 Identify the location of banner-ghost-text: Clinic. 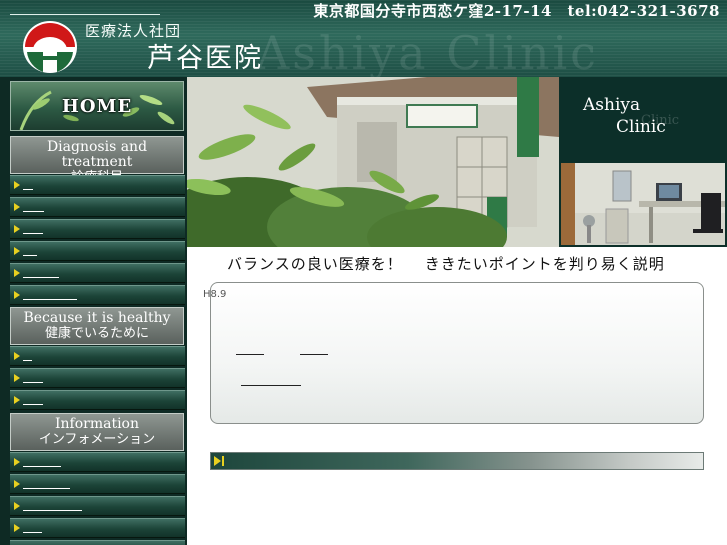
(660, 120).